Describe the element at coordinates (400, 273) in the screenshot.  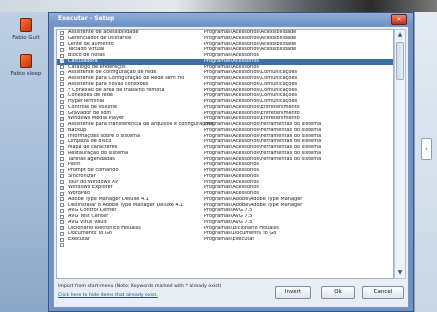
I see `scroll-down-arrow-icon: ▼` at that location.